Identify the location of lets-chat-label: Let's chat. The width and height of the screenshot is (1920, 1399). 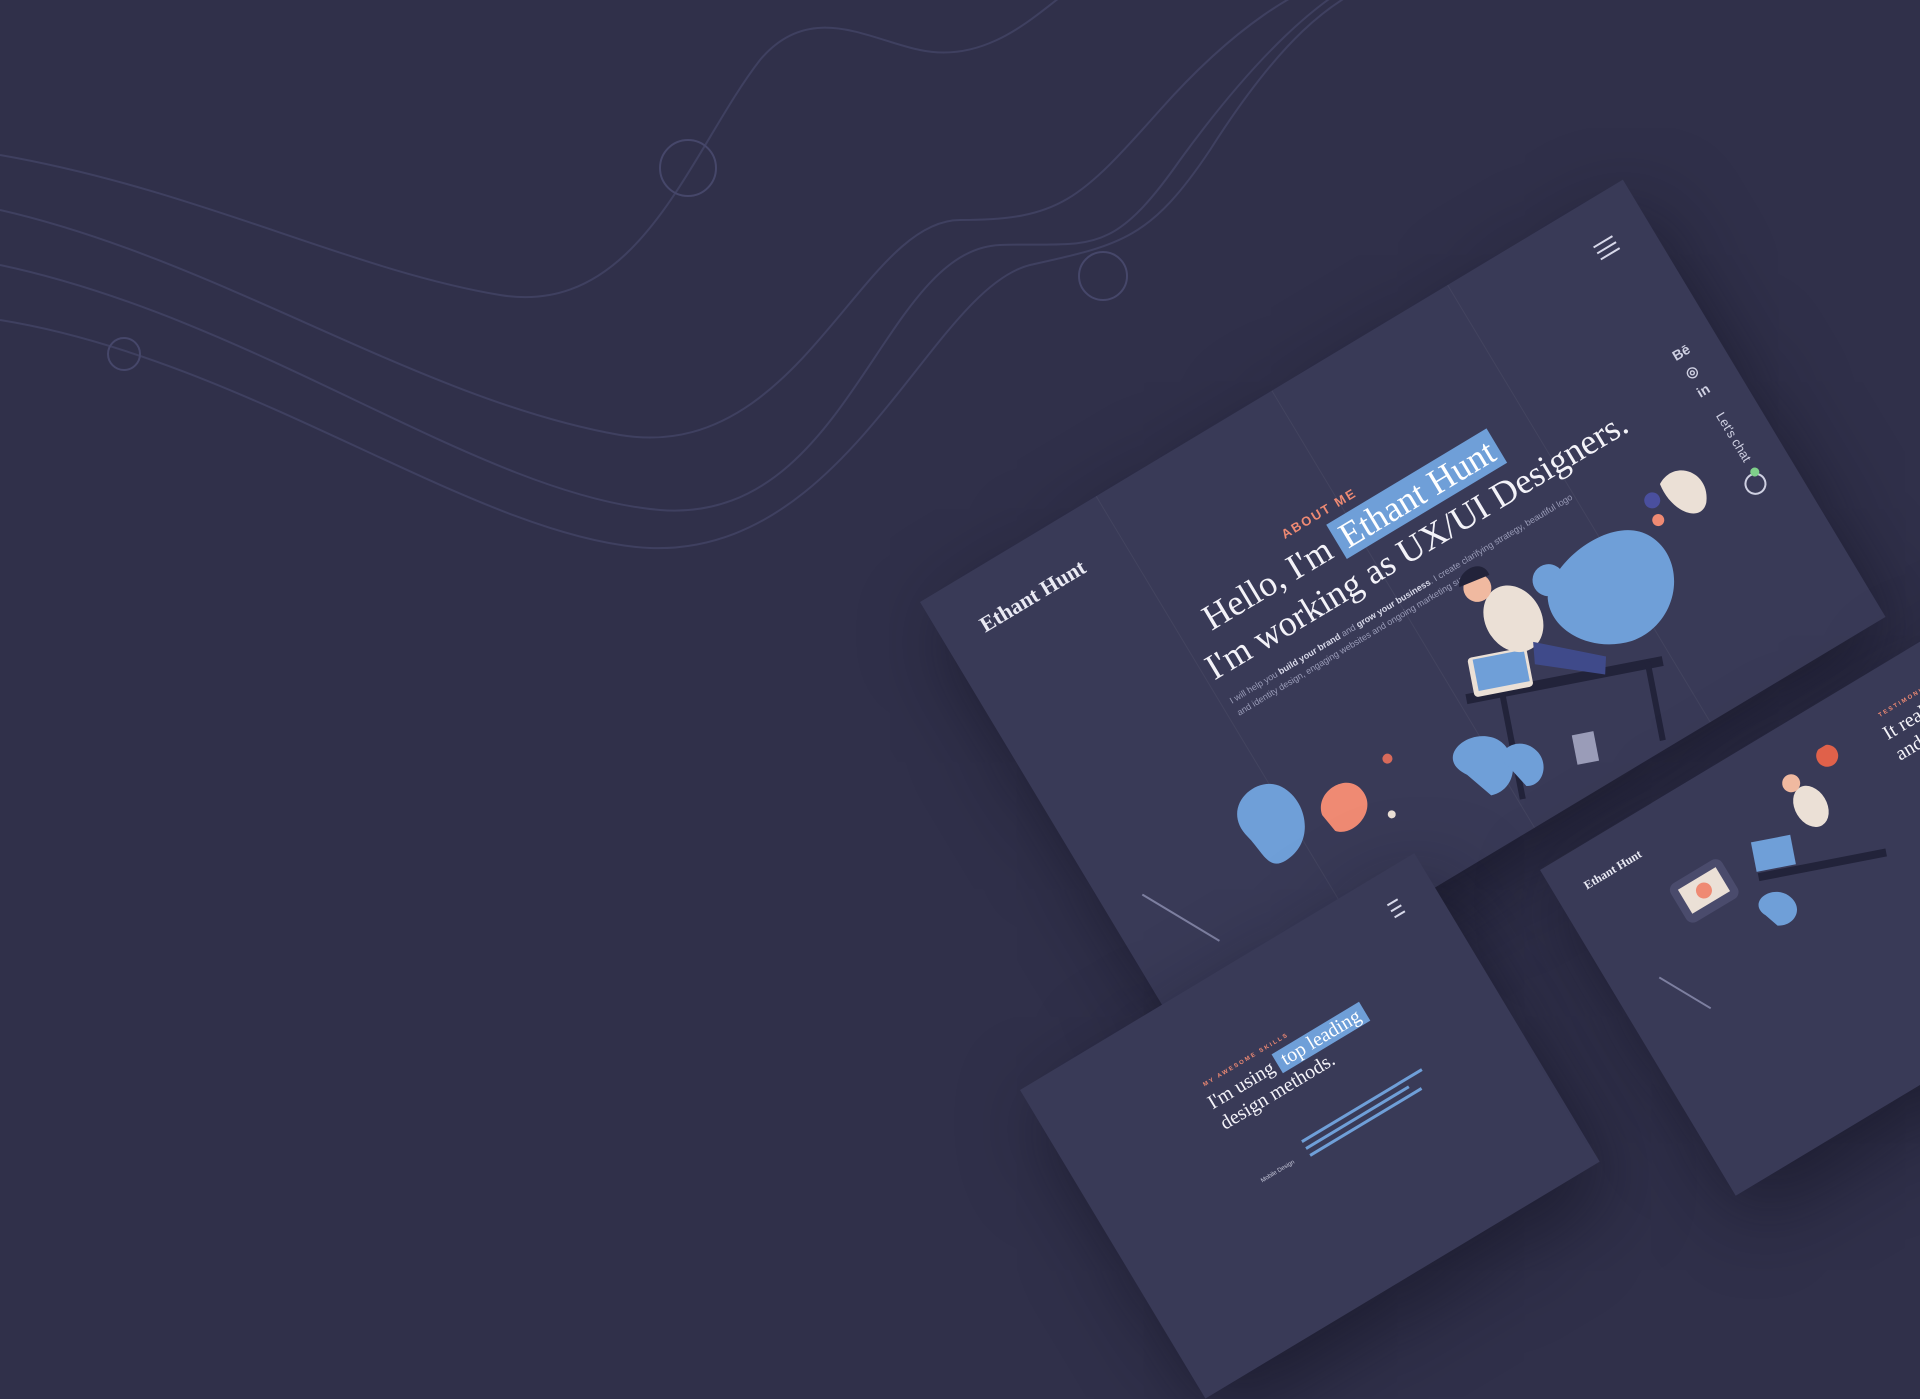
(1733, 436).